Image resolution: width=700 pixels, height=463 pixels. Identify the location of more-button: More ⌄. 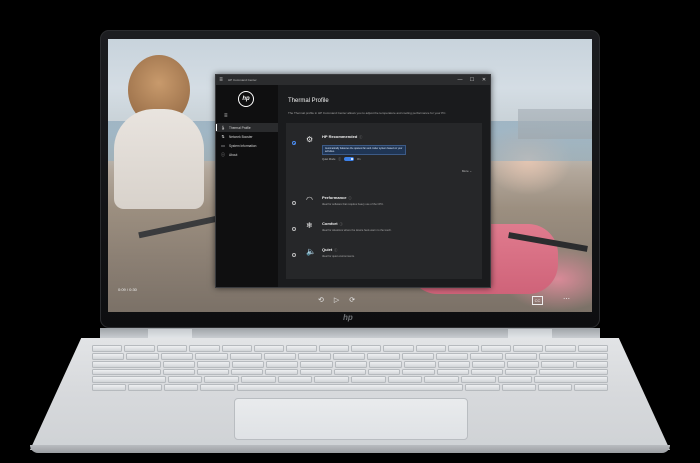
(467, 171).